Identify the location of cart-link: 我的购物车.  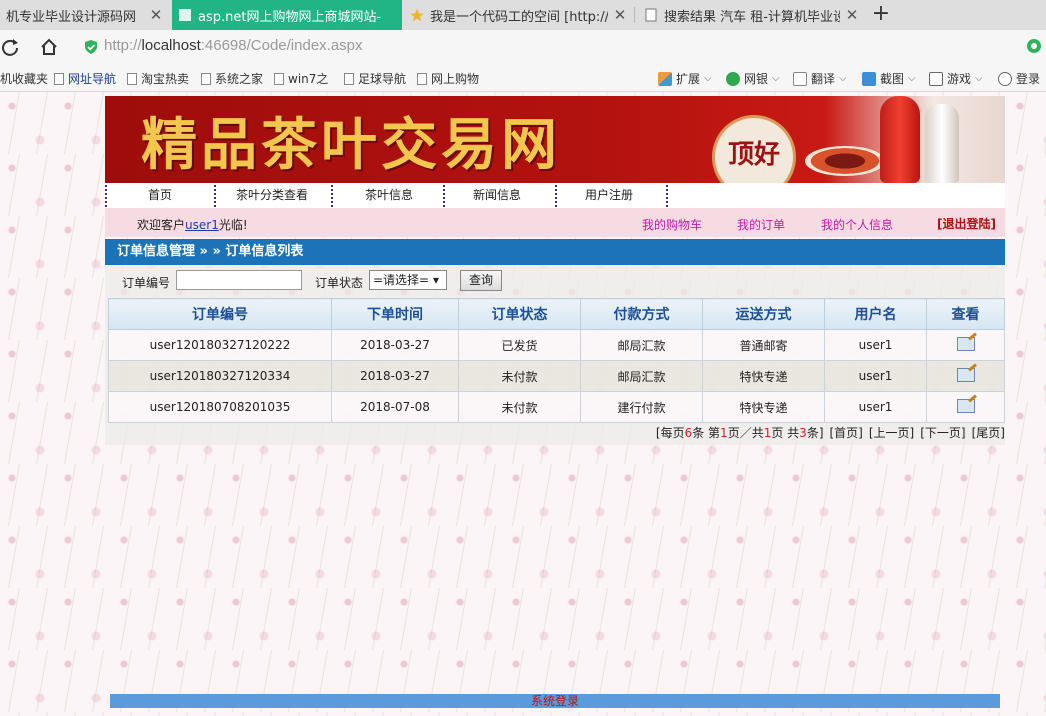
(672, 224).